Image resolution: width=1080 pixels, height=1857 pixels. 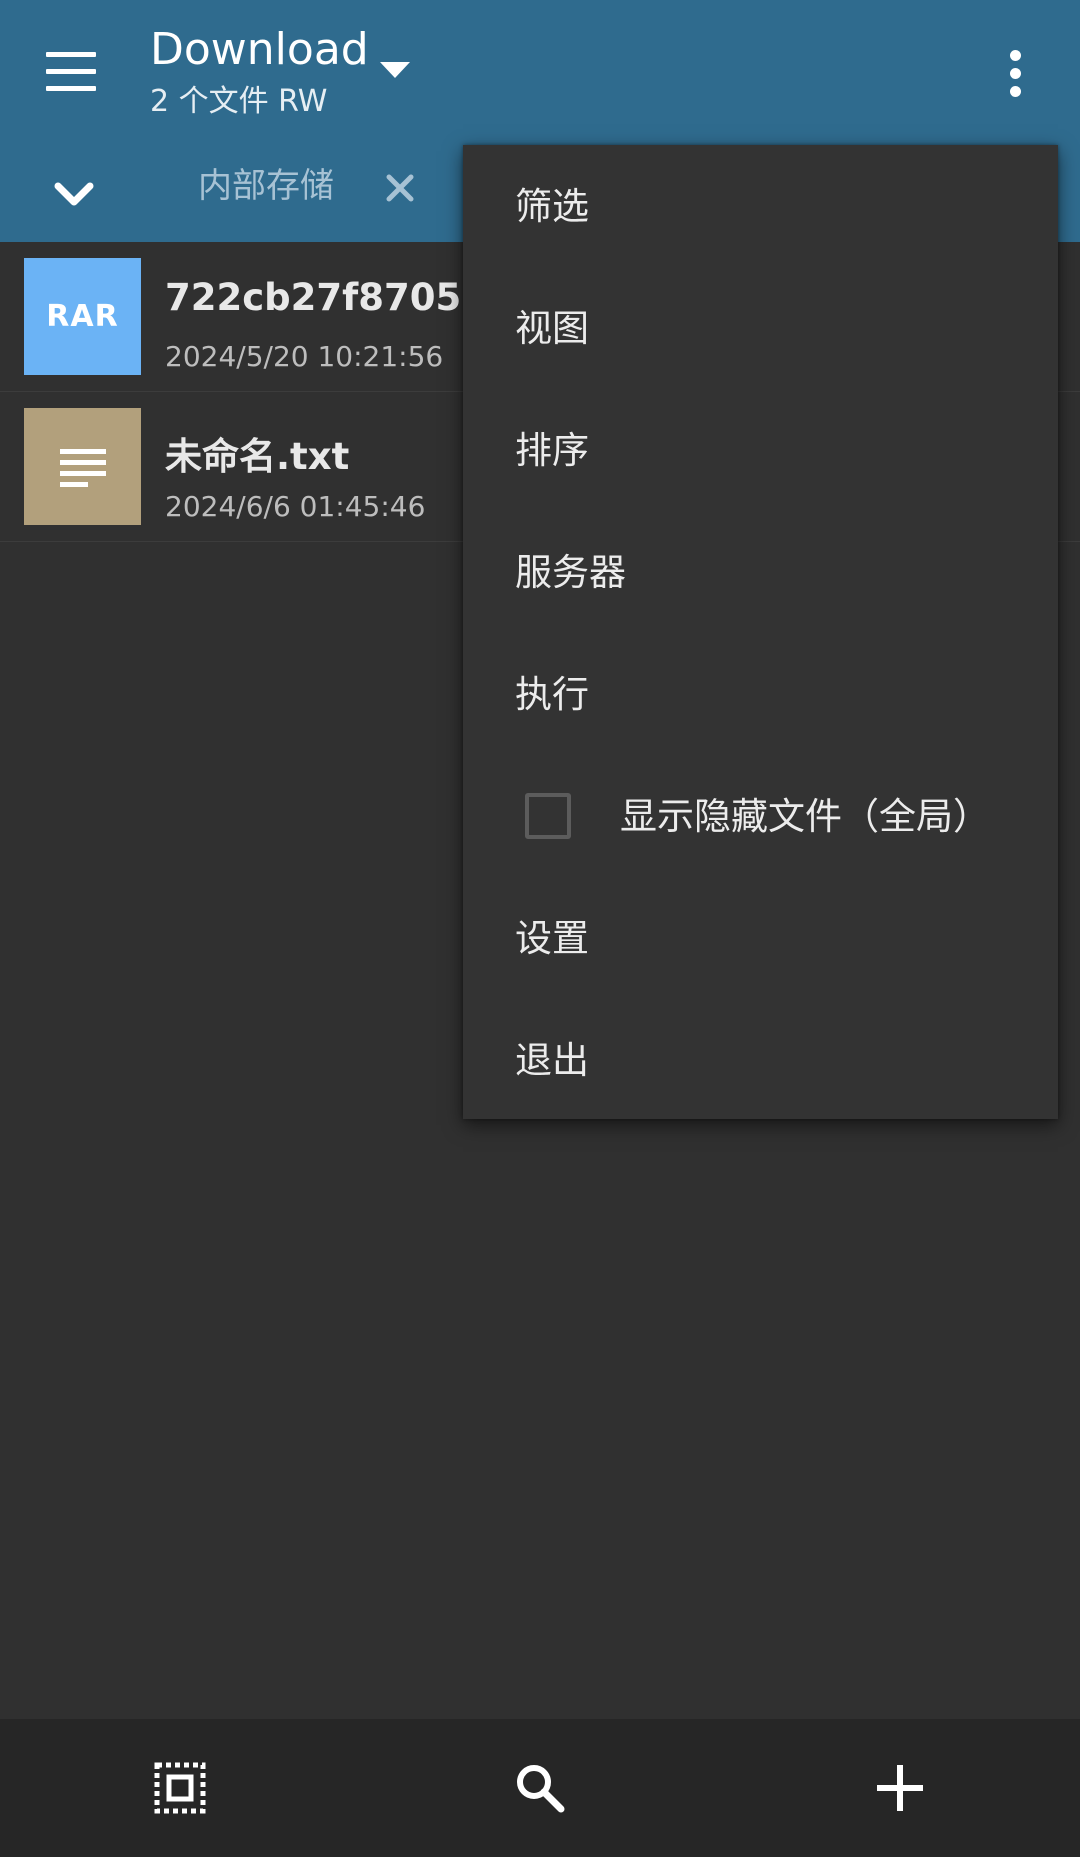 What do you see at coordinates (295, 506) in the screenshot?
I see `file-date: 2024/6/6 01:45:46` at bounding box center [295, 506].